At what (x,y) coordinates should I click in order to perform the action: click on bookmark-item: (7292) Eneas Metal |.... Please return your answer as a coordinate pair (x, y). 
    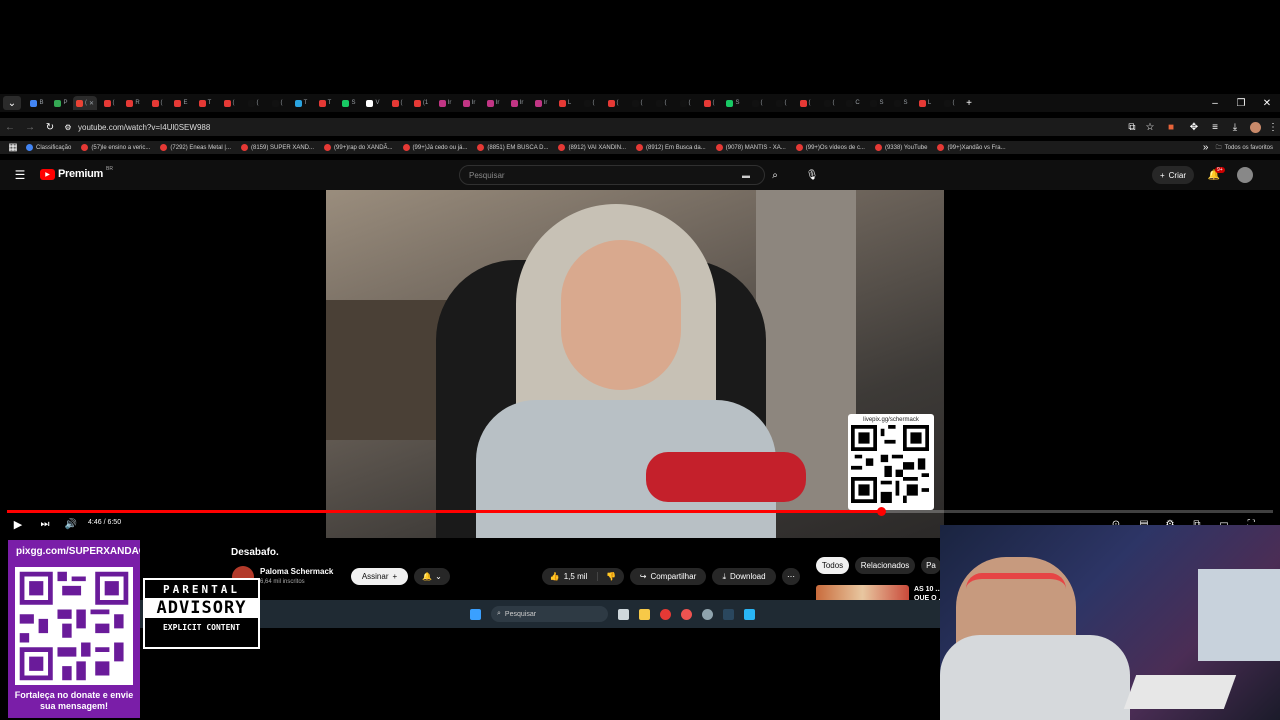
    Looking at the image, I should click on (195, 147).